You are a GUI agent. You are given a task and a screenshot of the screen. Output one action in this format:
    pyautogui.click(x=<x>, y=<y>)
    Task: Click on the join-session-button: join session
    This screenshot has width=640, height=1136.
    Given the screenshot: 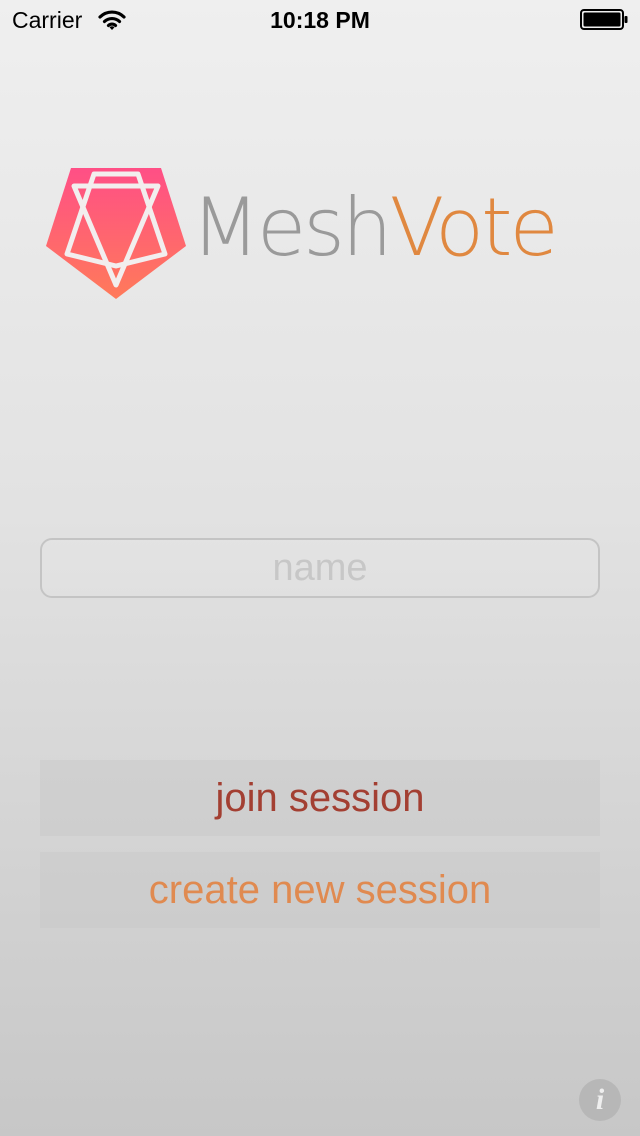 What is the action you would take?
    pyautogui.click(x=320, y=798)
    